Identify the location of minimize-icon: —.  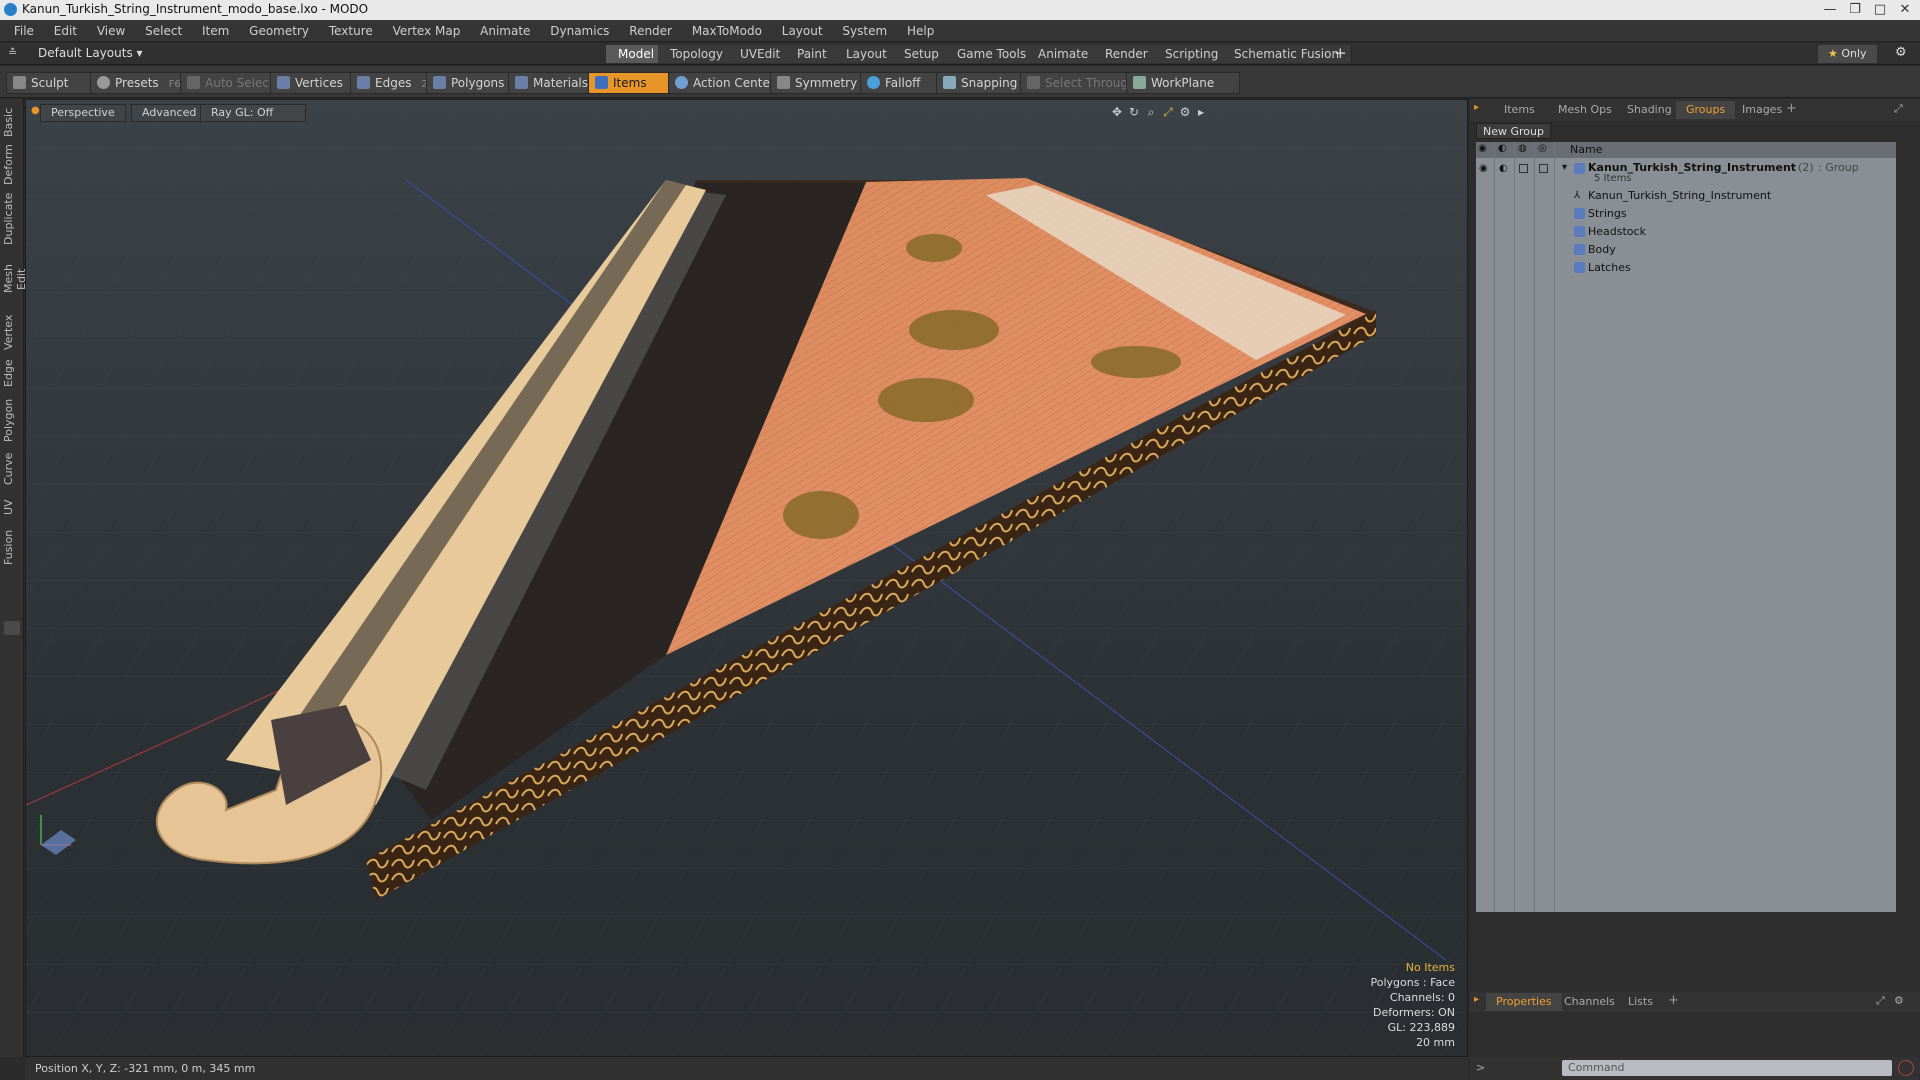
(1830, 9).